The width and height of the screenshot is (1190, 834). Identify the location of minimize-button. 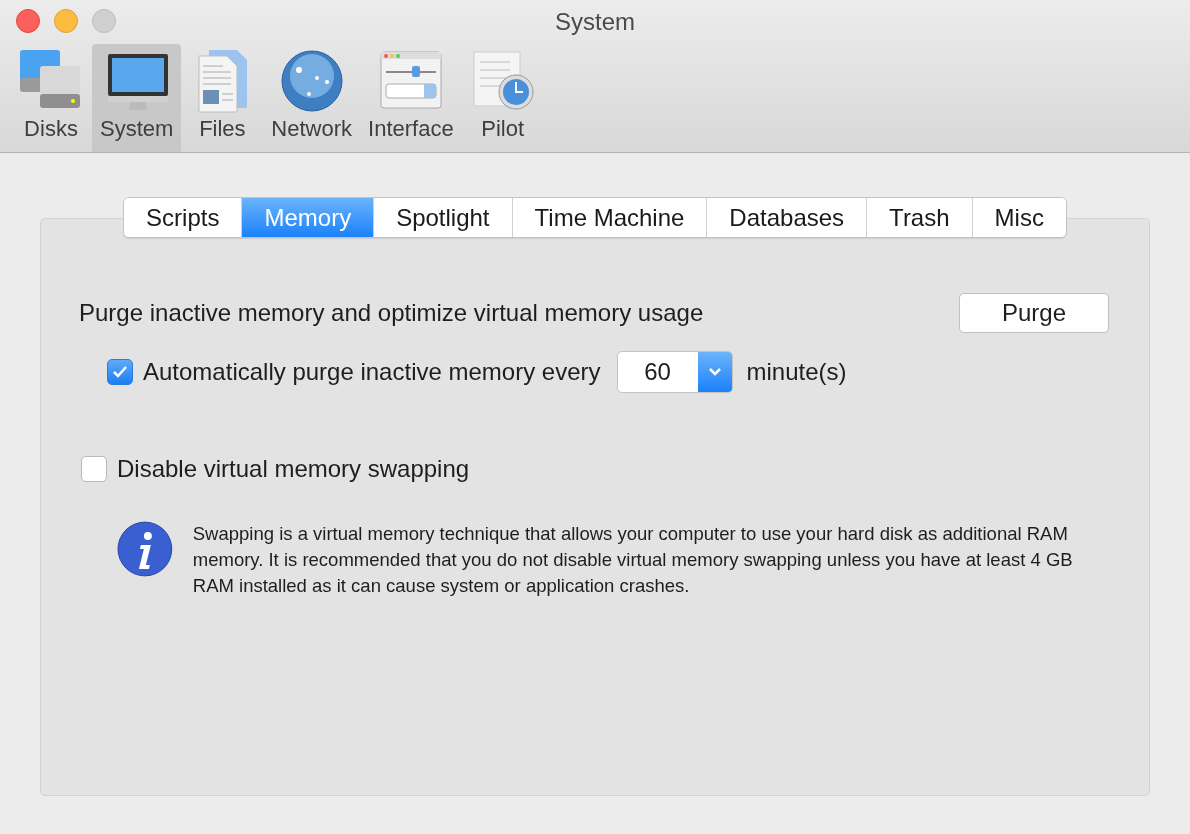
(66, 21).